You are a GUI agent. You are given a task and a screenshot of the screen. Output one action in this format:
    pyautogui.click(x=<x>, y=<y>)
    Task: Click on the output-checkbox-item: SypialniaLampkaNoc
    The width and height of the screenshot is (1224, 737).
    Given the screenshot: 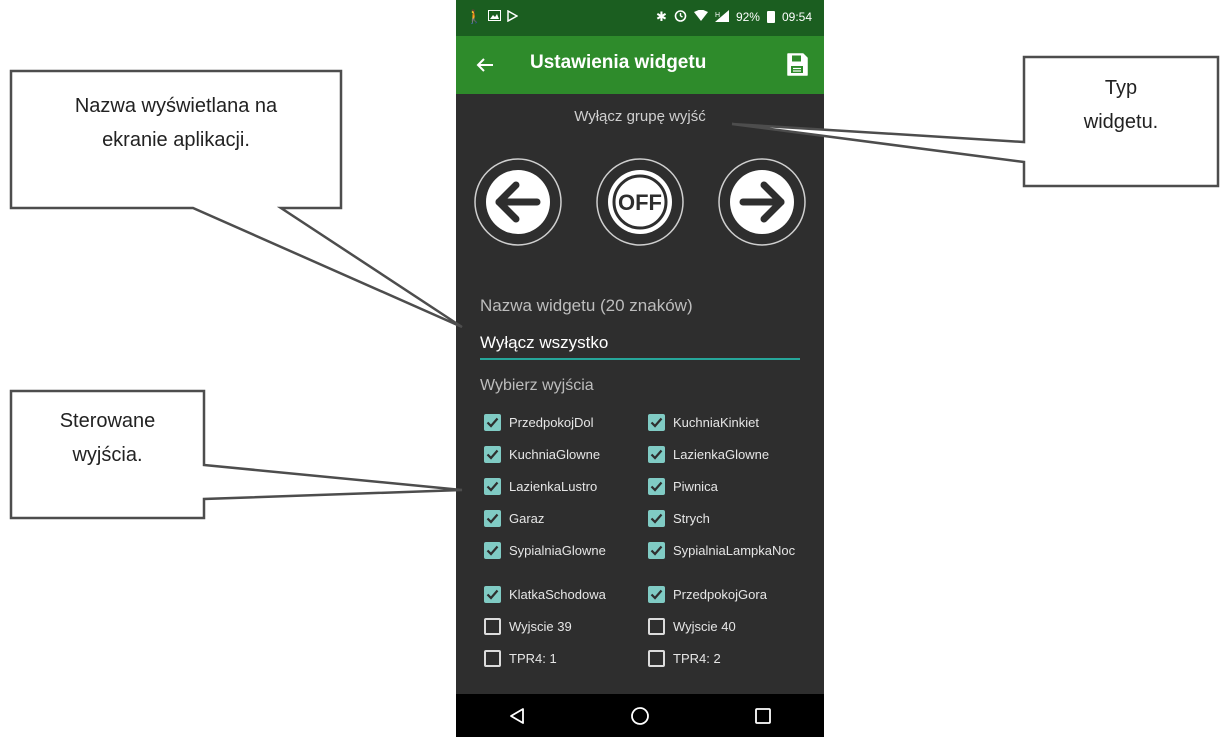 What is the action you would take?
    pyautogui.click(x=728, y=550)
    